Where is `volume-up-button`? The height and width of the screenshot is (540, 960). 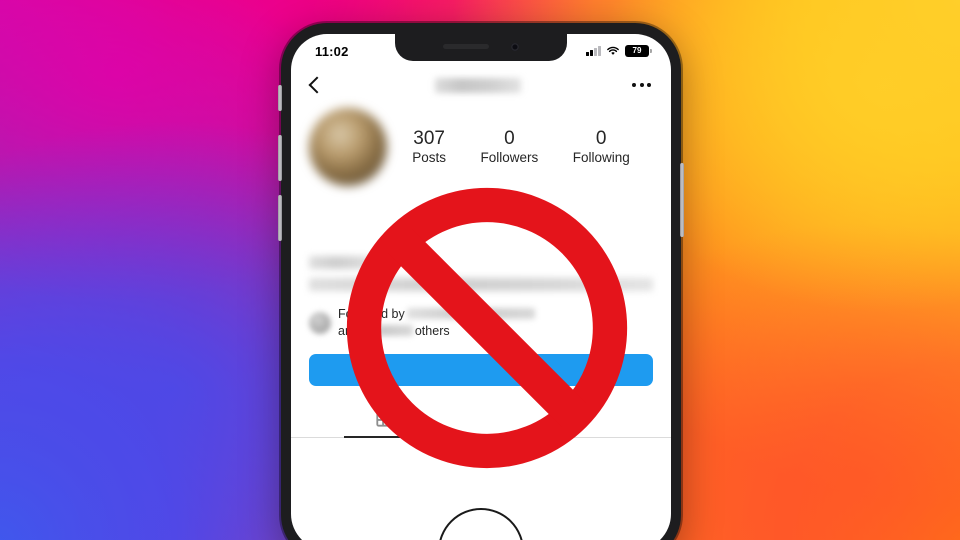
volume-up-button is located at coordinates (280, 158).